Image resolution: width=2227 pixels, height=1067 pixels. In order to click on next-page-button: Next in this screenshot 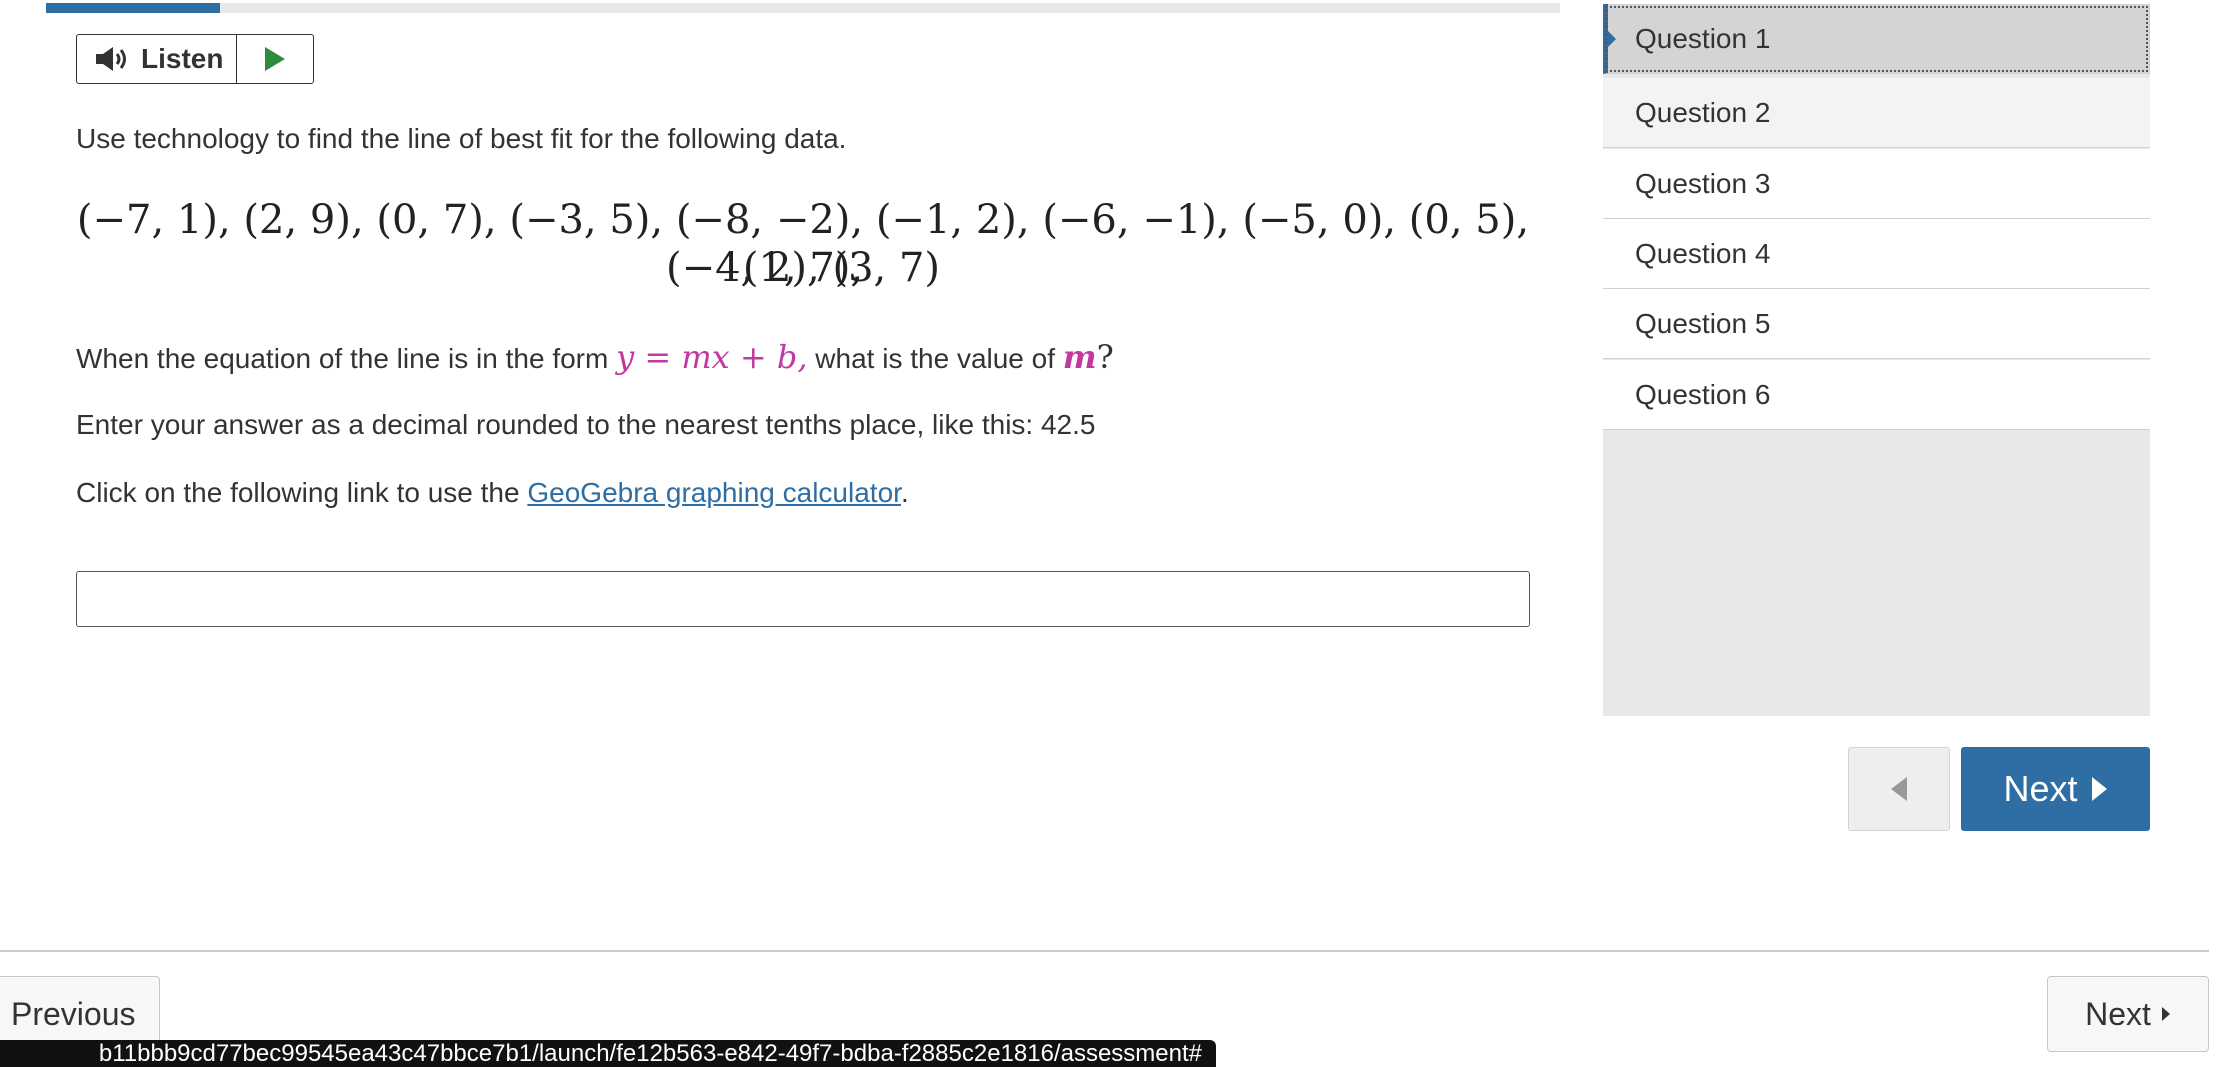, I will do `click(2128, 1014)`.